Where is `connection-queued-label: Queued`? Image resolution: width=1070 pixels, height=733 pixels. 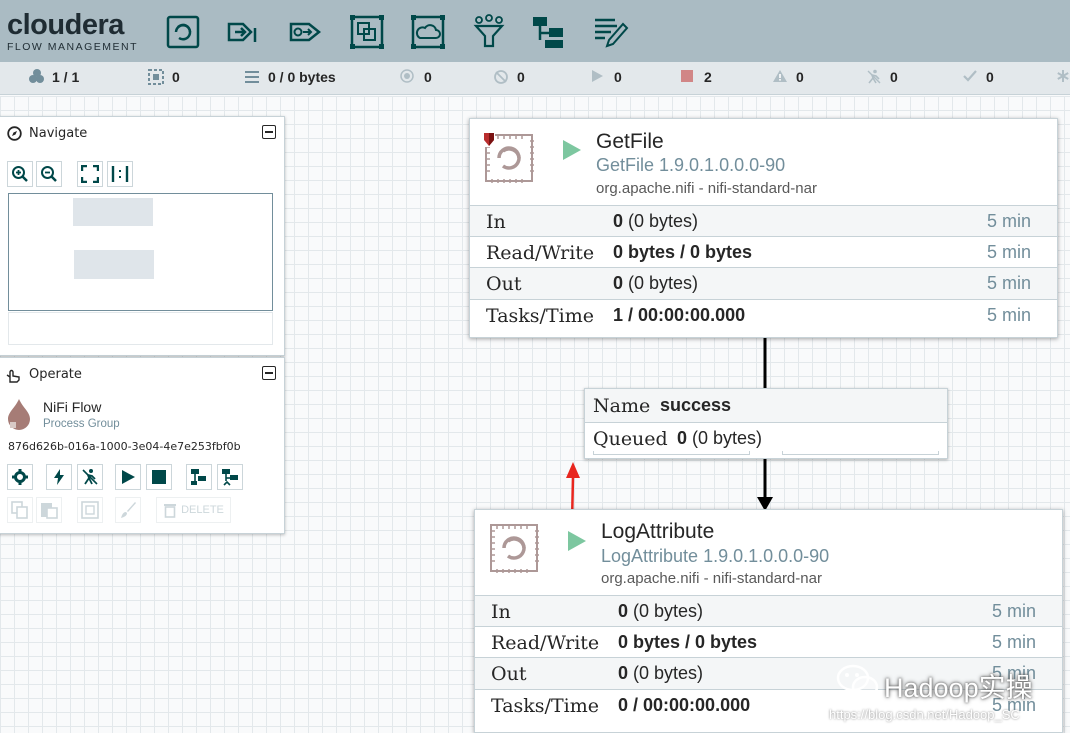 connection-queued-label: Queued is located at coordinates (630, 439).